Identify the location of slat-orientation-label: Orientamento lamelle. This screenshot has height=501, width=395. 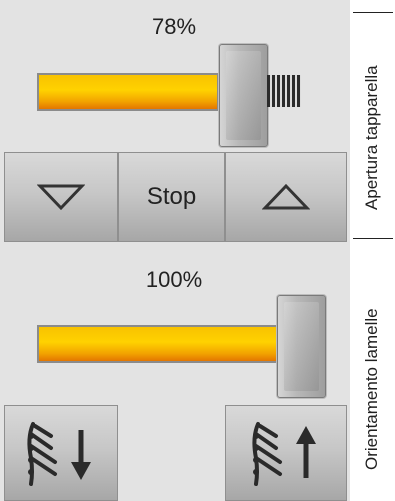
(371, 389).